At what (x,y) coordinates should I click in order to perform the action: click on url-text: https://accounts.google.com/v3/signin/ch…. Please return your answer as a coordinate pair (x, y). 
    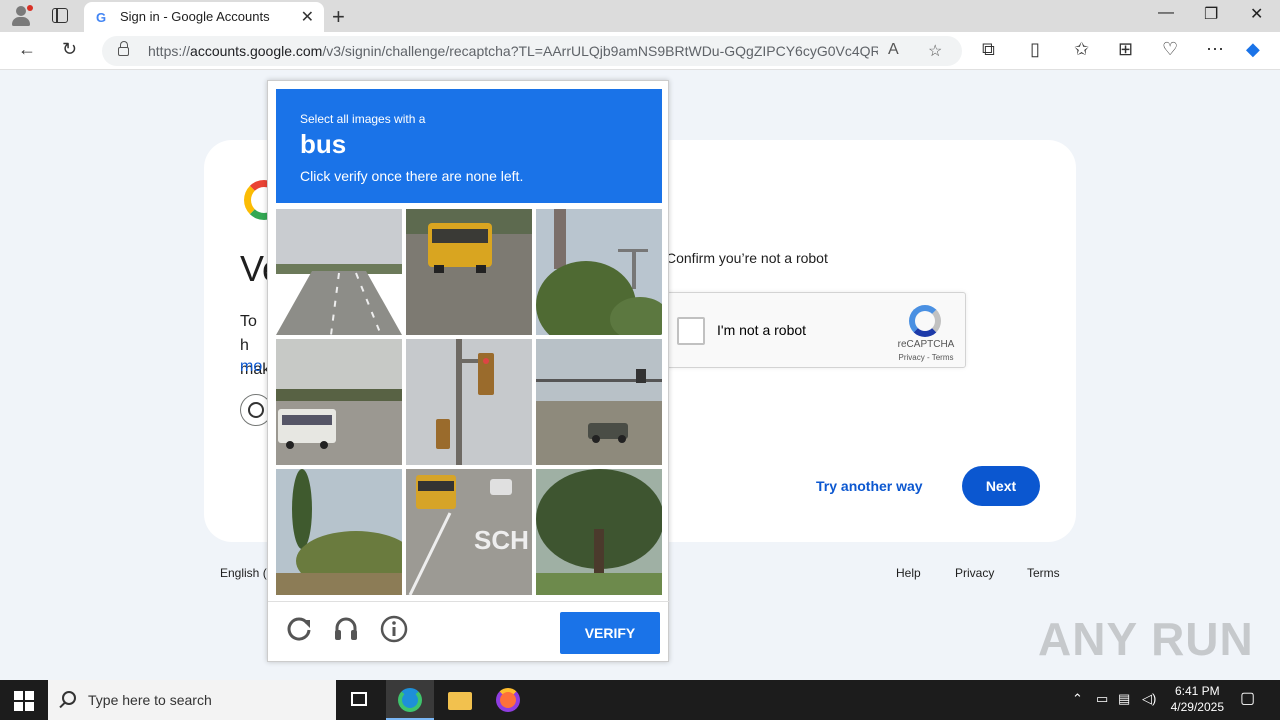
    Looking at the image, I should click on (513, 51).